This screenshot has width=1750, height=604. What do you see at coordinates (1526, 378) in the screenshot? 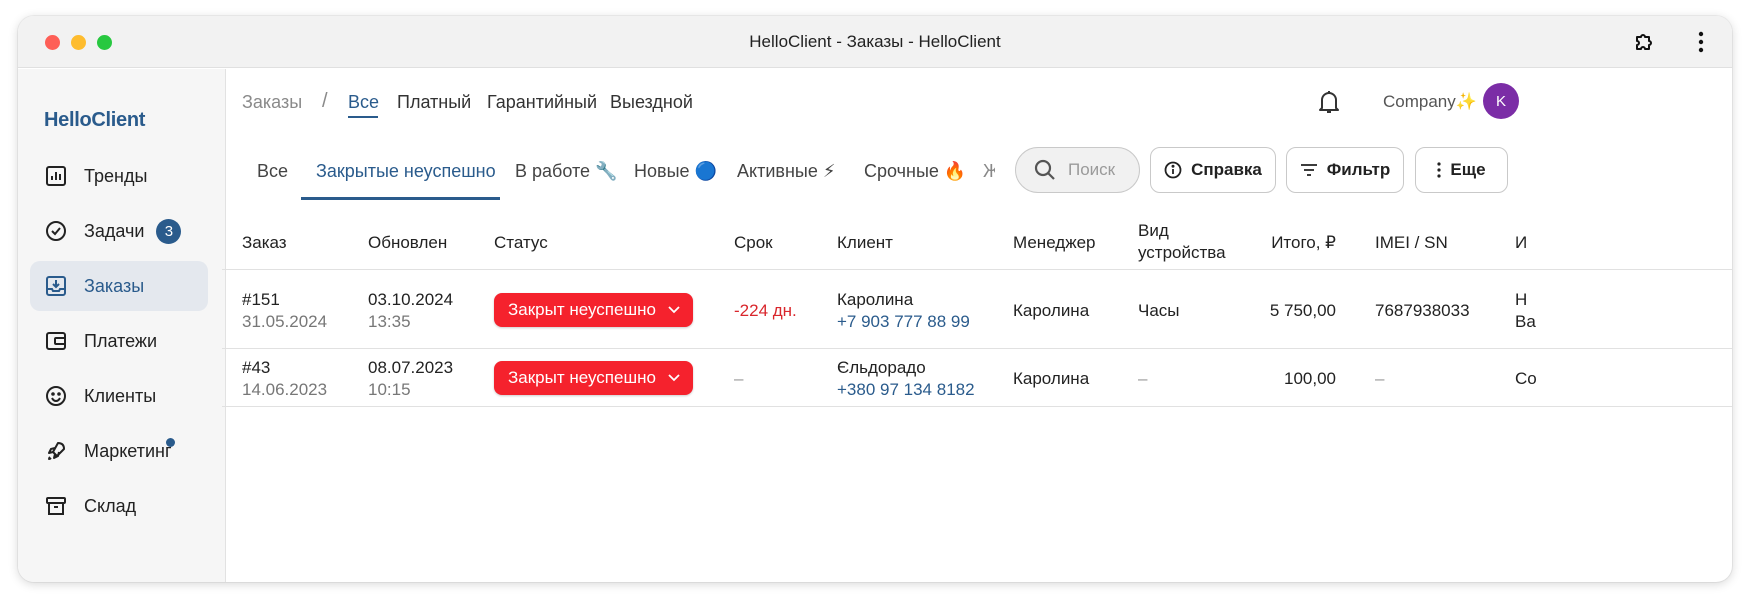
I see `overflow-value: Co` at bounding box center [1526, 378].